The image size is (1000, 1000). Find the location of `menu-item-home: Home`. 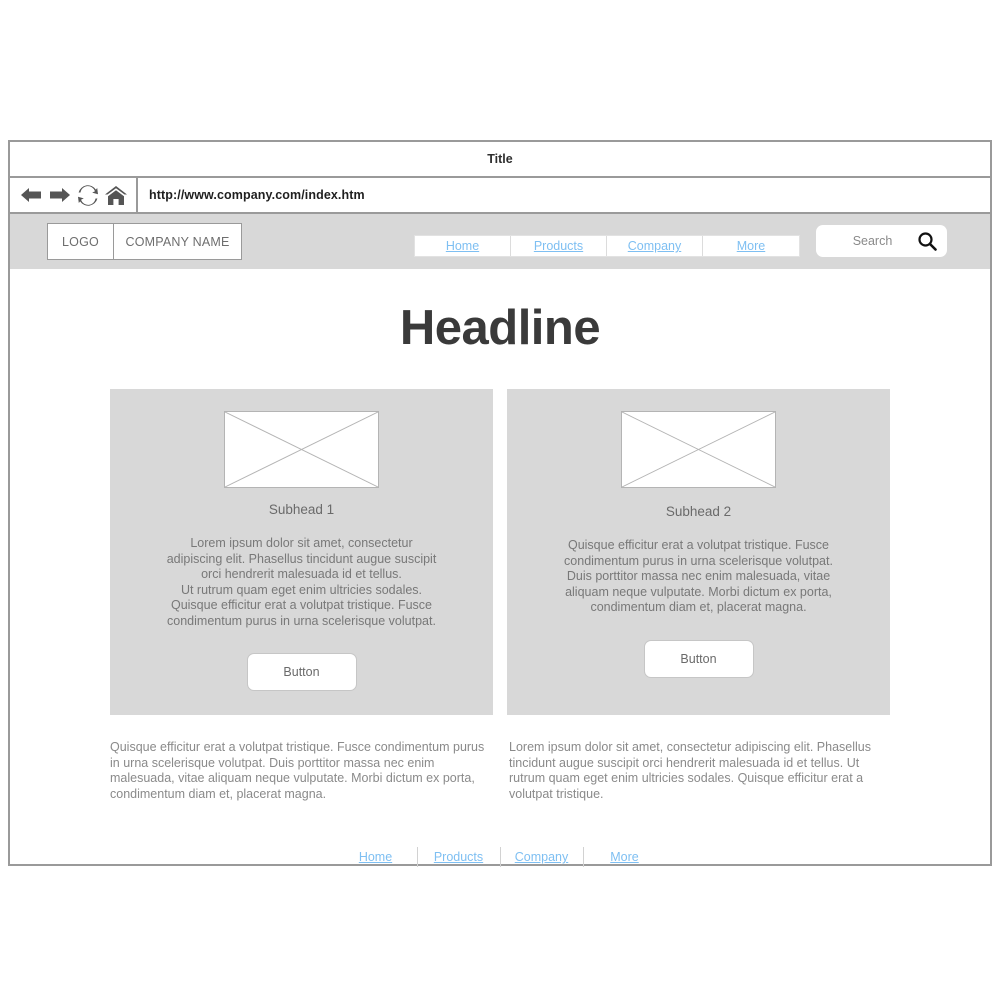

menu-item-home: Home is located at coordinates (463, 246).